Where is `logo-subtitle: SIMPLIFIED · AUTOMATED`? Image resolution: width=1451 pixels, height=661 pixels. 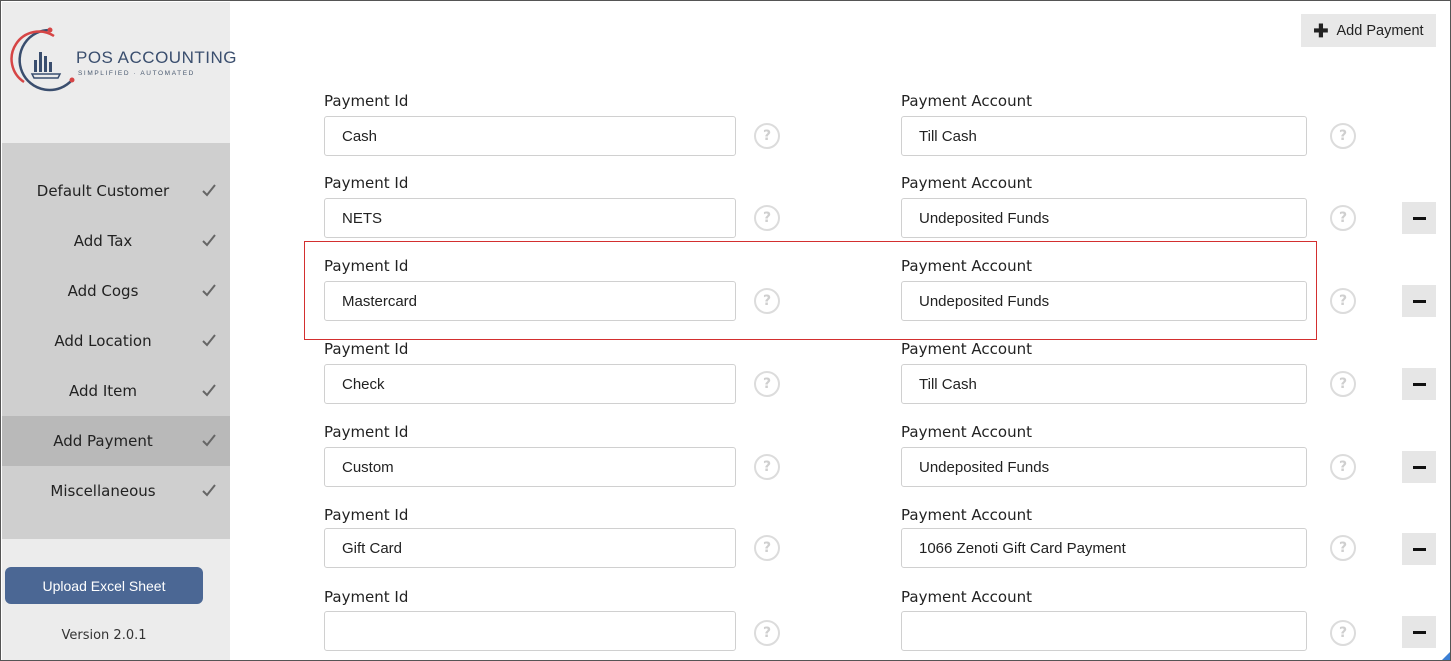 logo-subtitle: SIMPLIFIED · AUTOMATED is located at coordinates (136, 73).